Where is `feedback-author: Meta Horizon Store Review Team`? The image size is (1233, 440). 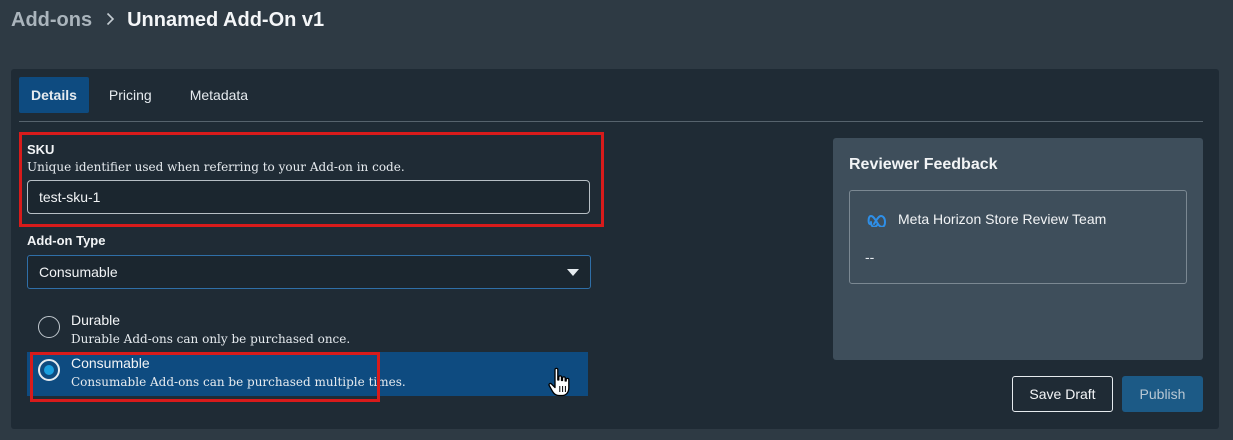 feedback-author: Meta Horizon Store Review Team is located at coordinates (1002, 219).